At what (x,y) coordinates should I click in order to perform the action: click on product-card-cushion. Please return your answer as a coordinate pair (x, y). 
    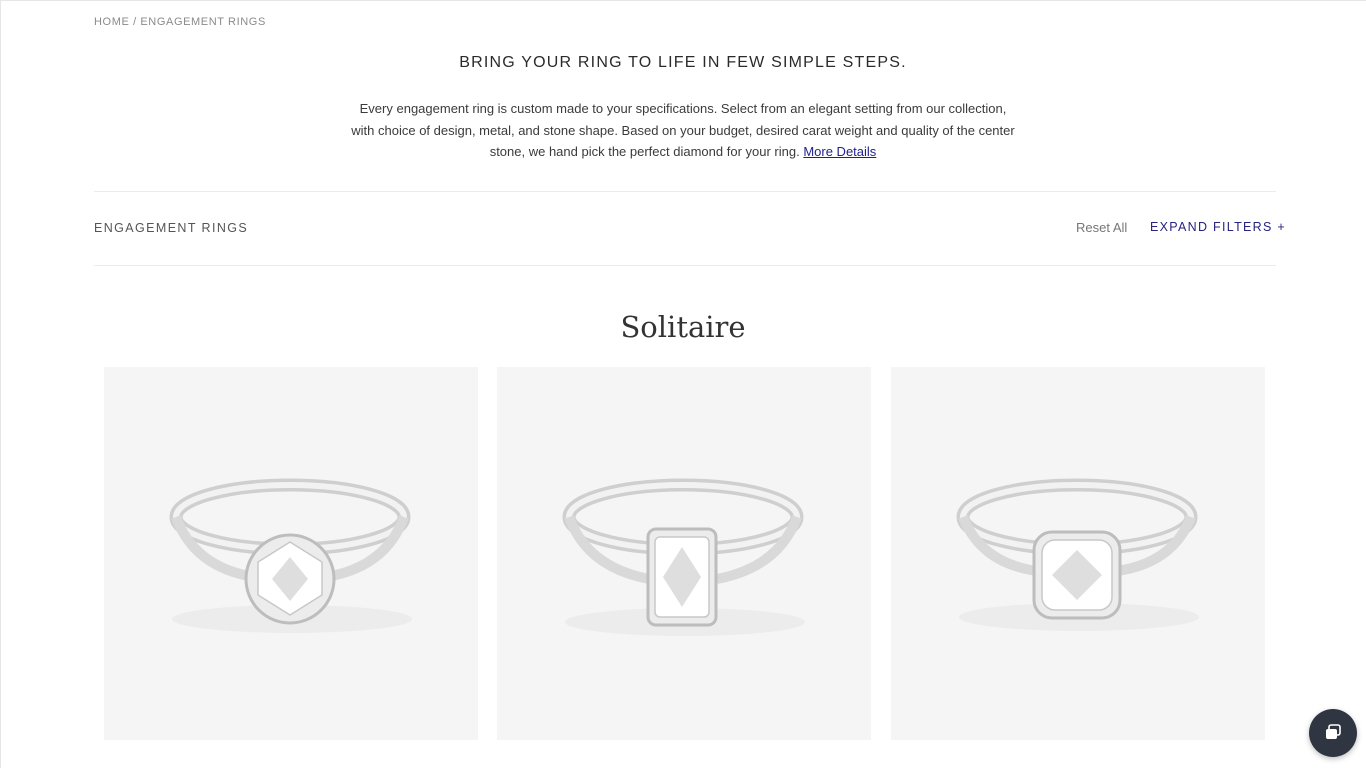
    Looking at the image, I should click on (1078, 553).